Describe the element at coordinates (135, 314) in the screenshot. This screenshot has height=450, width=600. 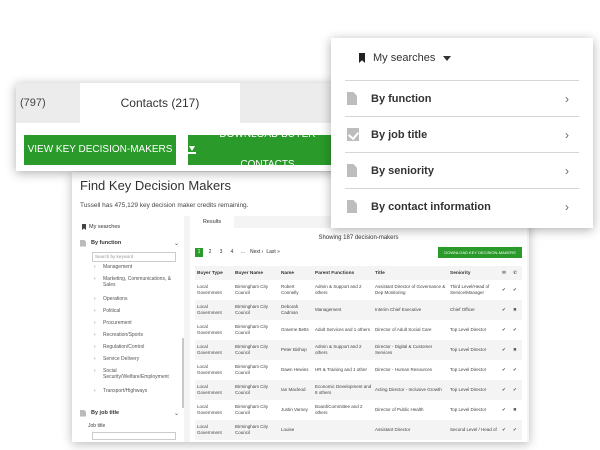
I see `function-item: › Political` at that location.